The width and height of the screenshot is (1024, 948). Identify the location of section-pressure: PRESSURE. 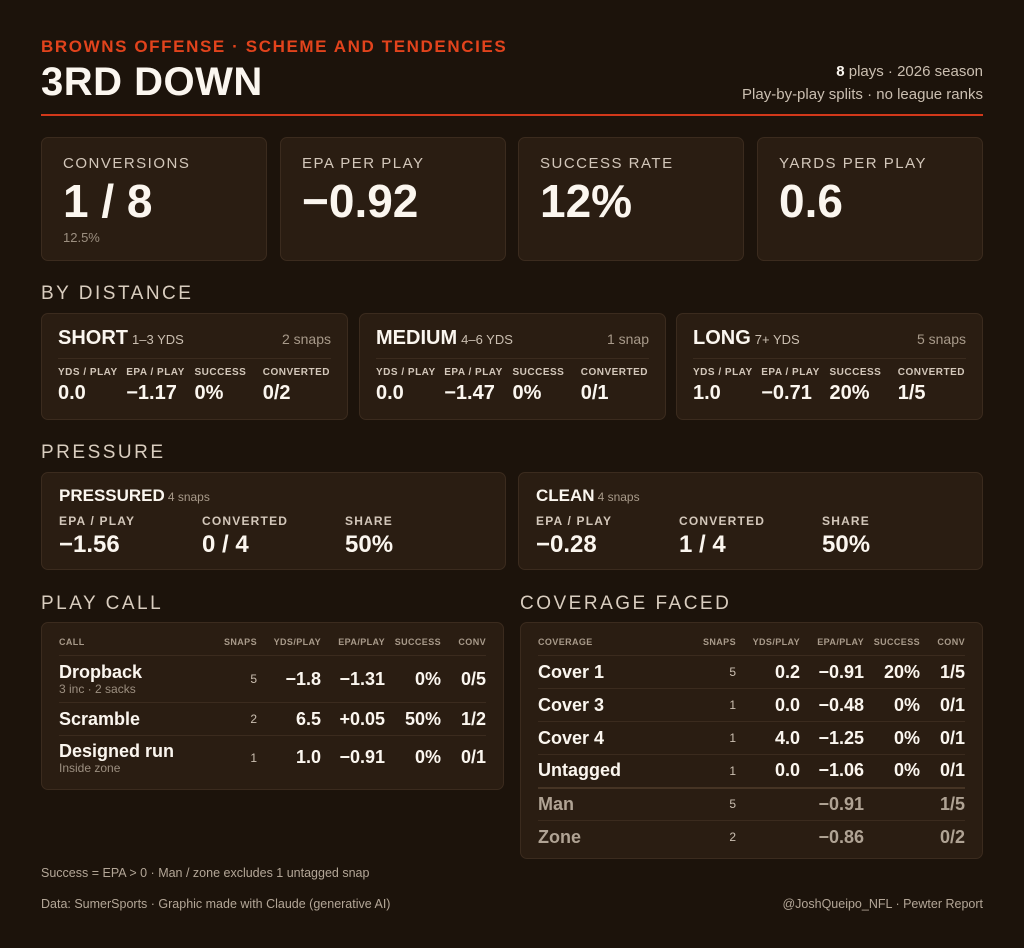
(103, 452).